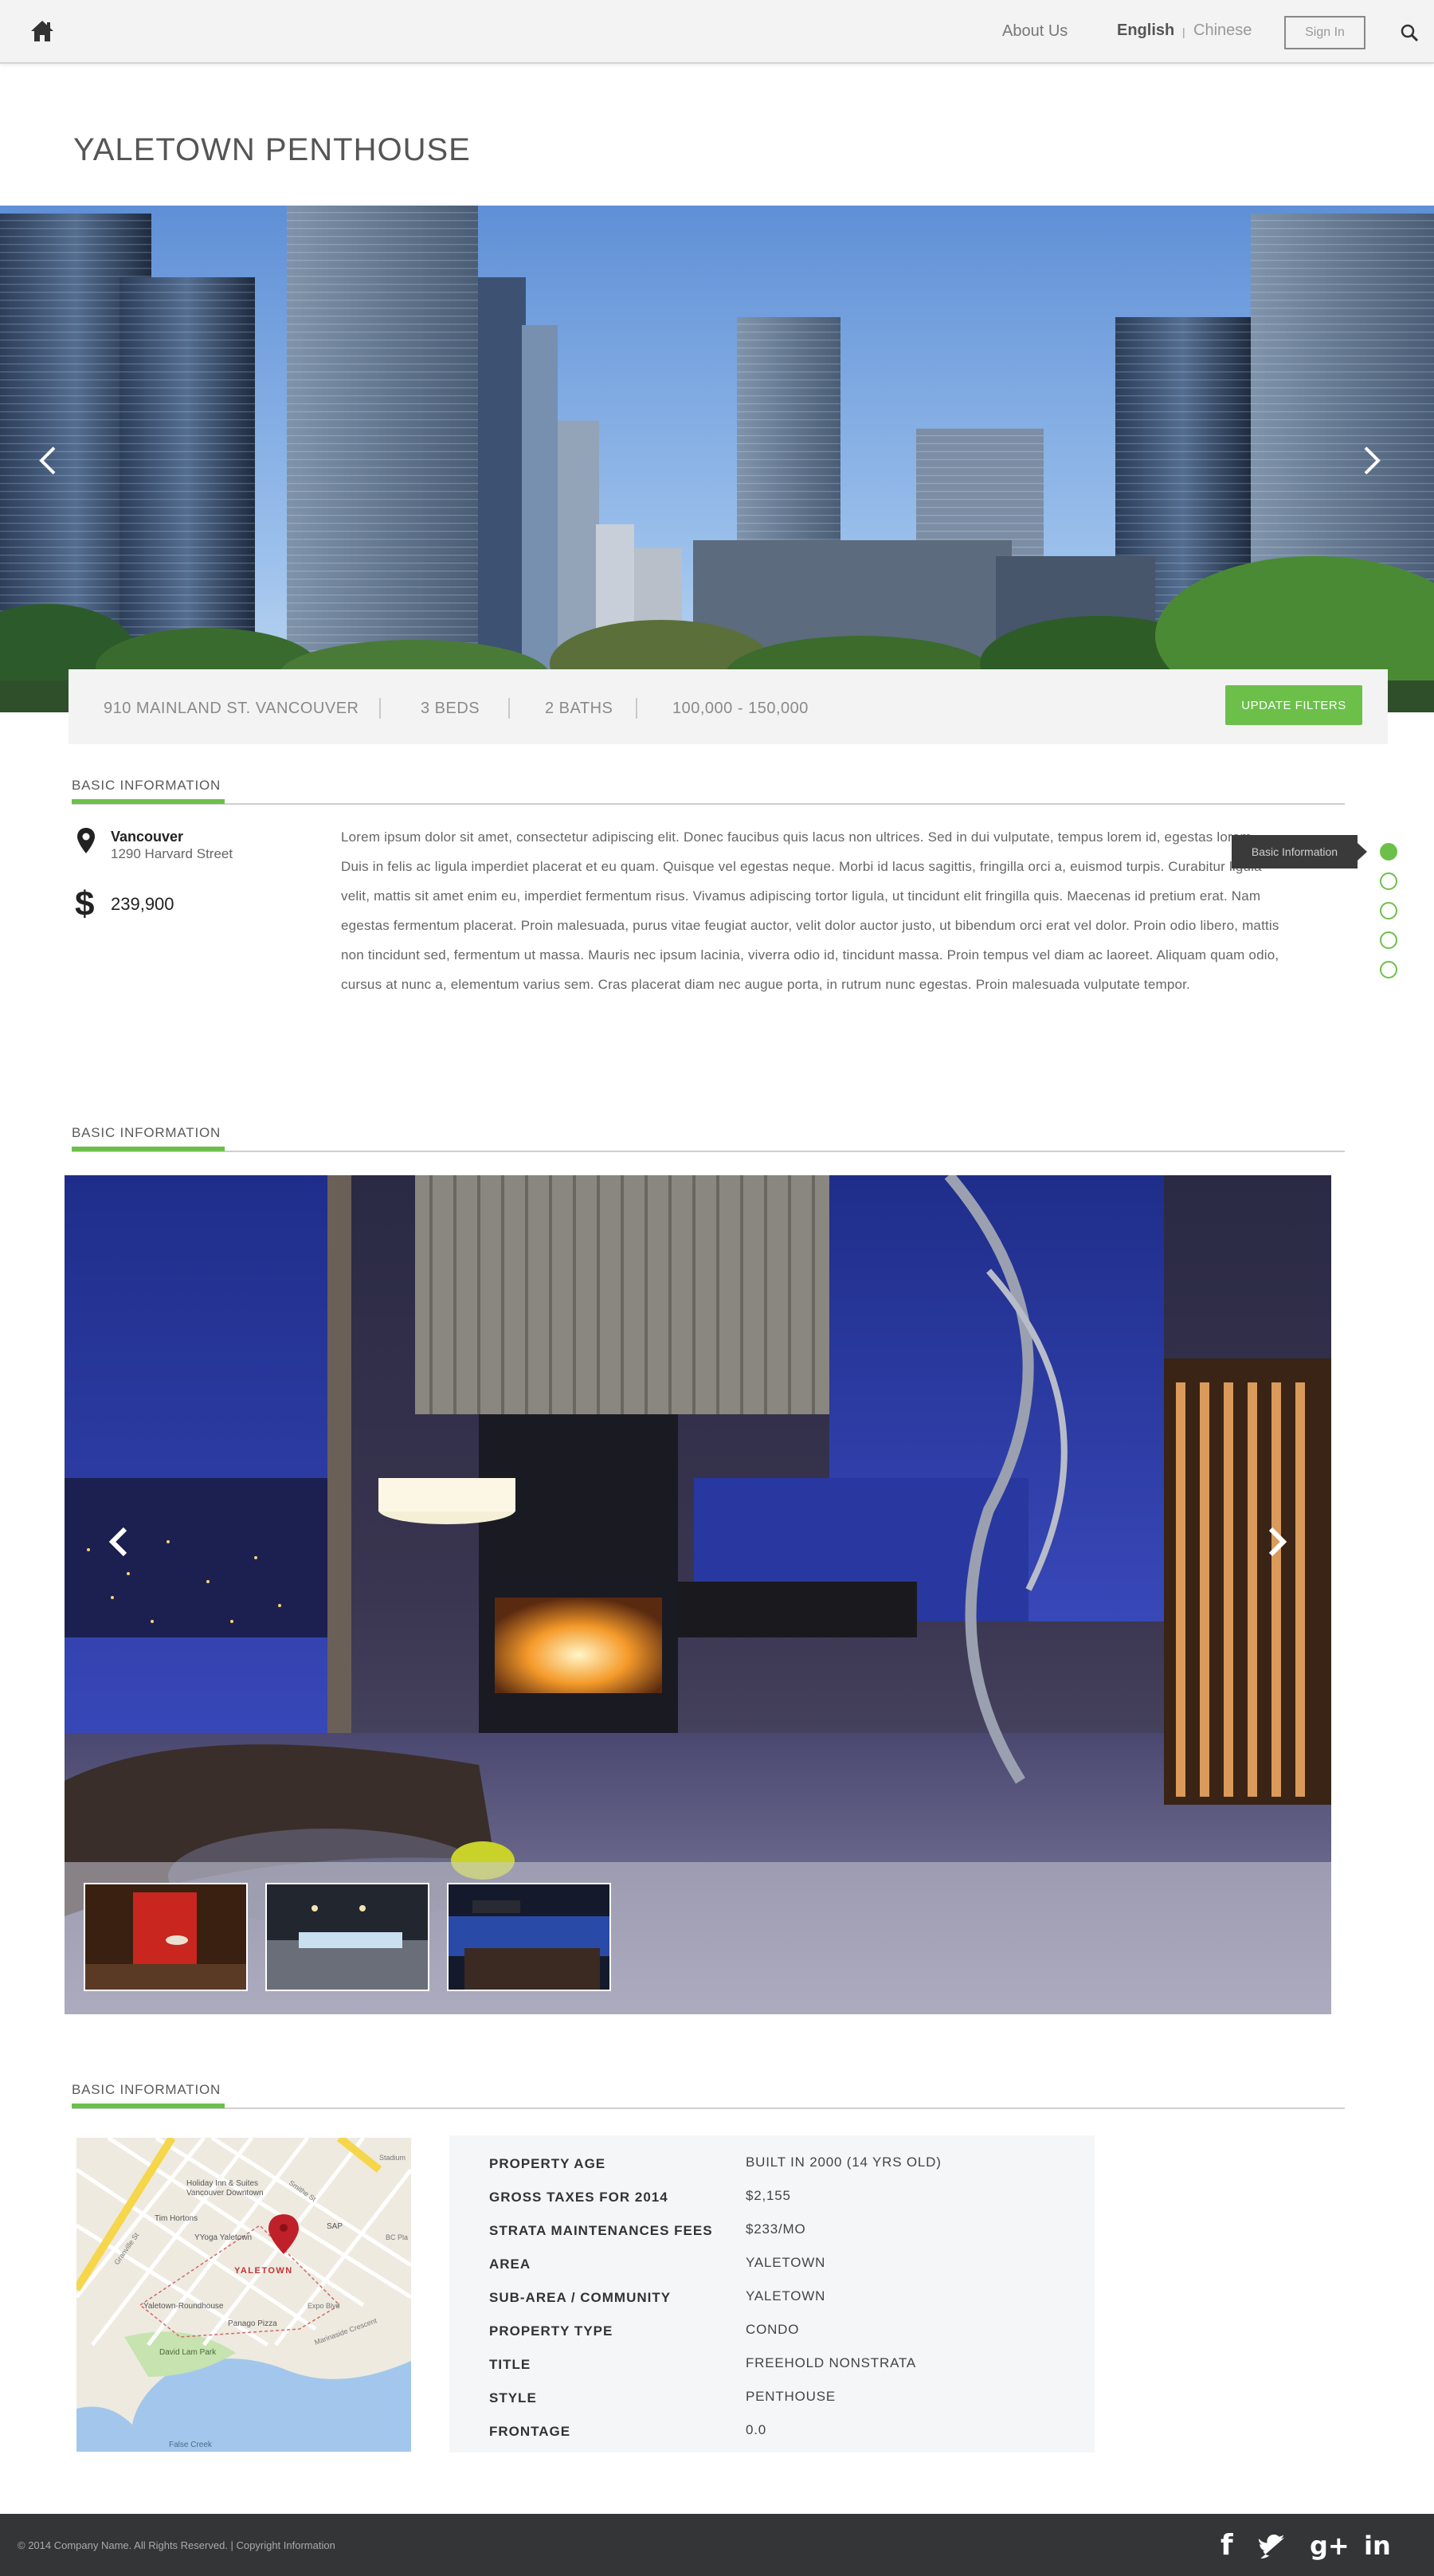 Image resolution: width=1434 pixels, height=2576 pixels. Describe the element at coordinates (86, 840) in the screenshot. I see `location-pin-icon` at that location.